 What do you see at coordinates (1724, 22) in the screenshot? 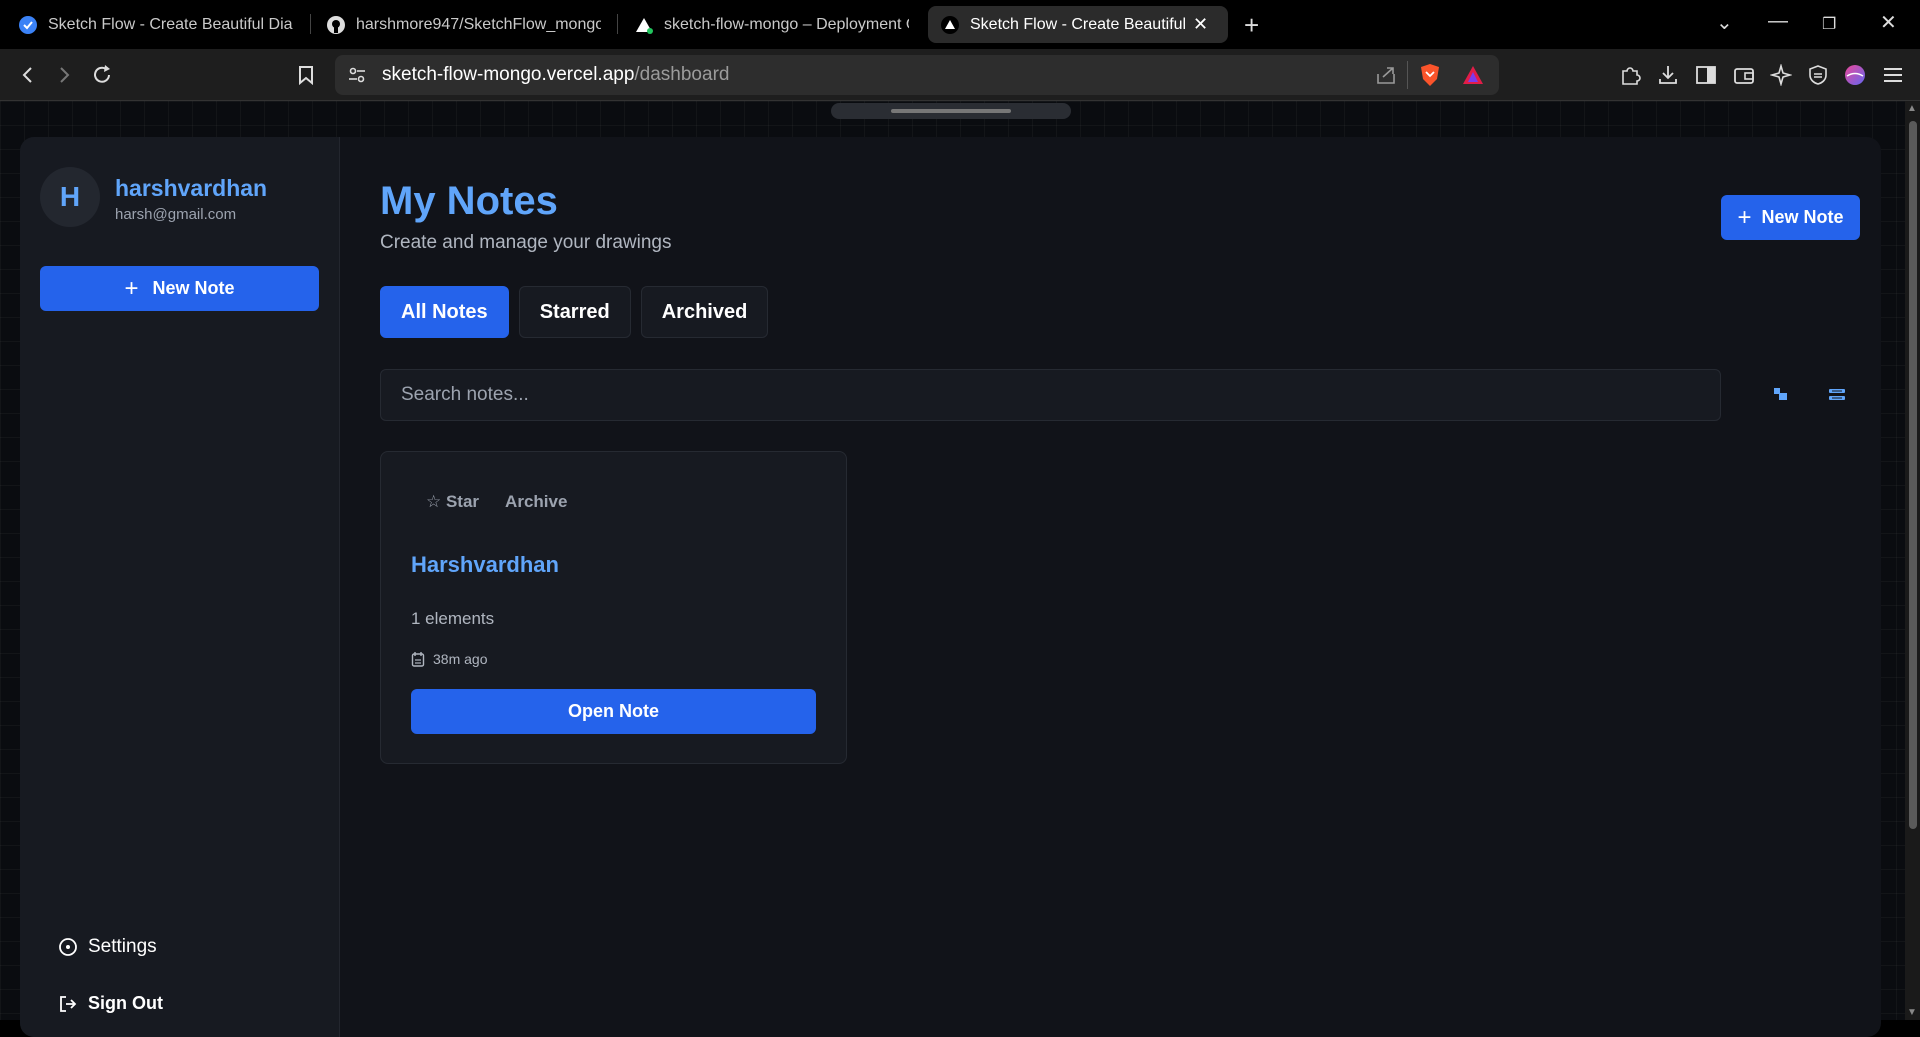
I see `tab-search-chevron-icon: ⌄` at bounding box center [1724, 22].